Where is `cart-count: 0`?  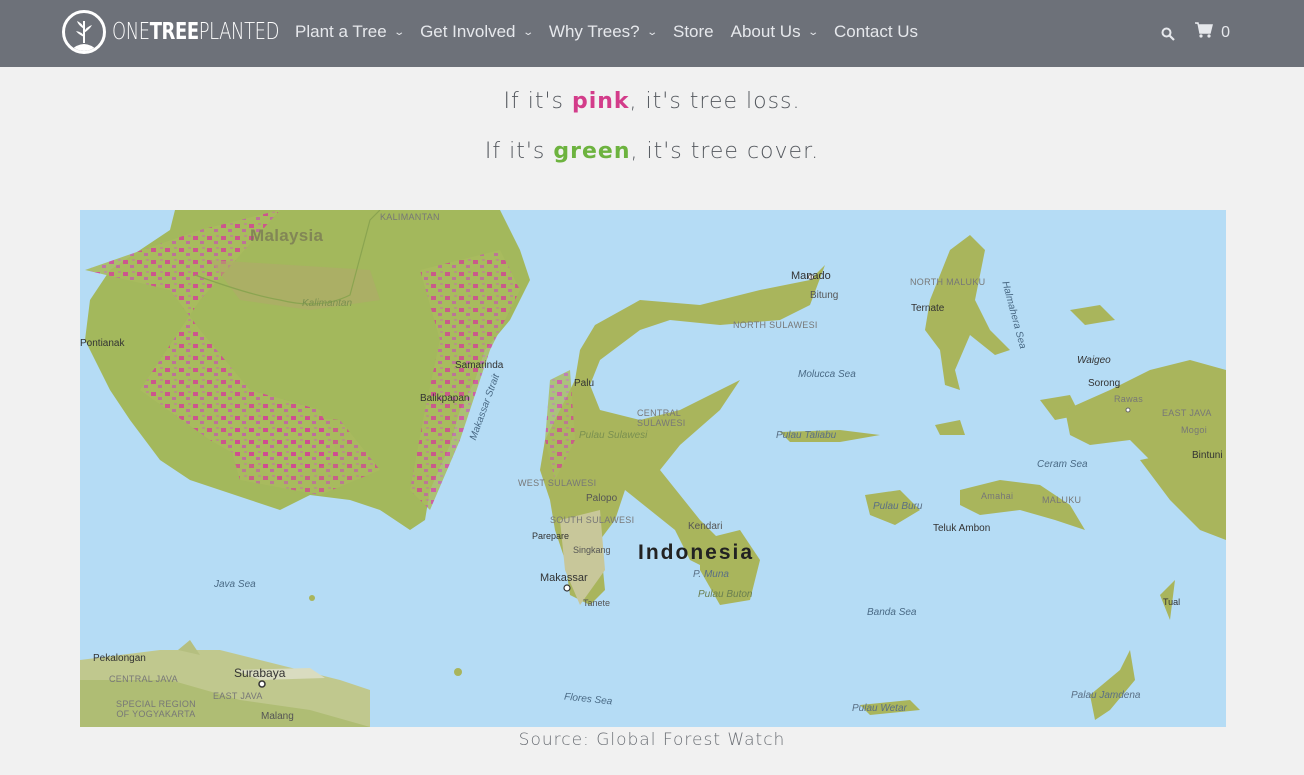 cart-count: 0 is located at coordinates (1225, 33).